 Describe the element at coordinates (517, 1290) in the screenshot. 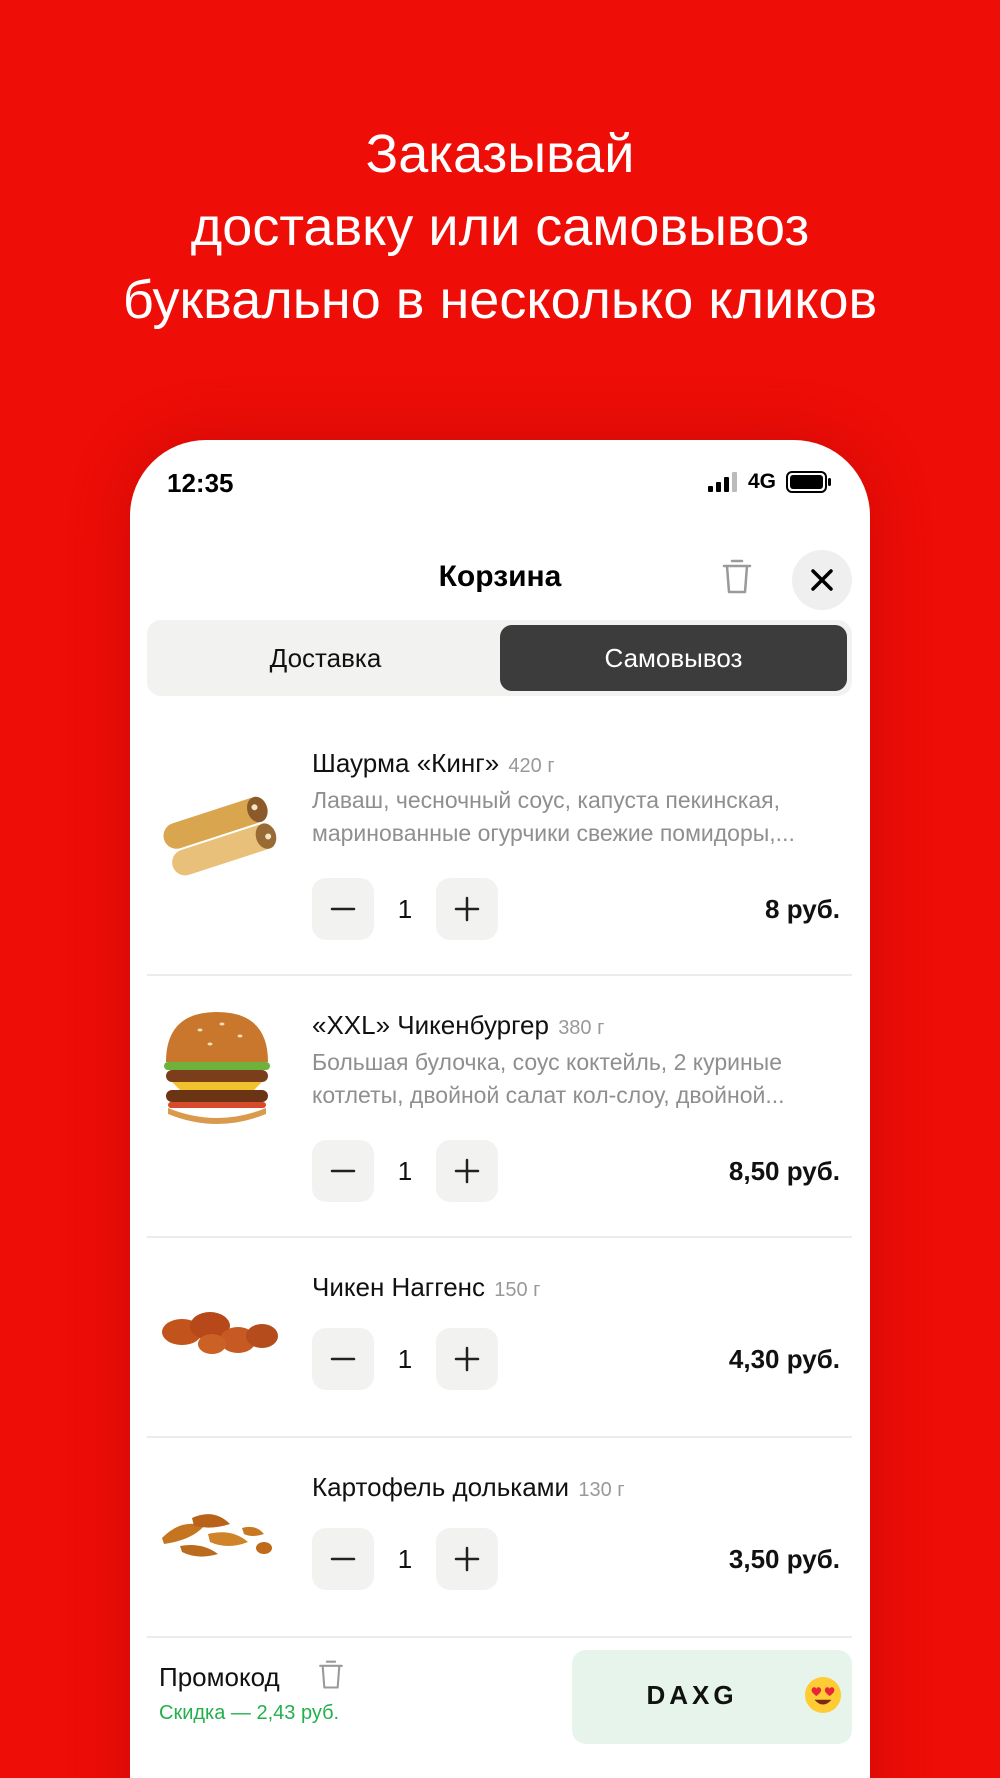

I see `item-weight: 150 г` at that location.